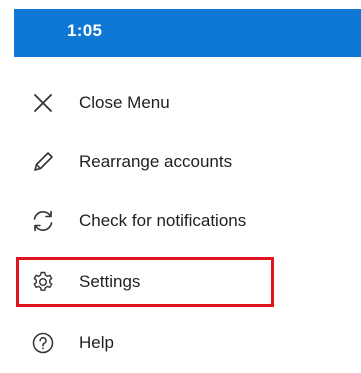 This screenshot has width=361, height=373. What do you see at coordinates (187, 33) in the screenshot?
I see `status-bar: 1:05` at bounding box center [187, 33].